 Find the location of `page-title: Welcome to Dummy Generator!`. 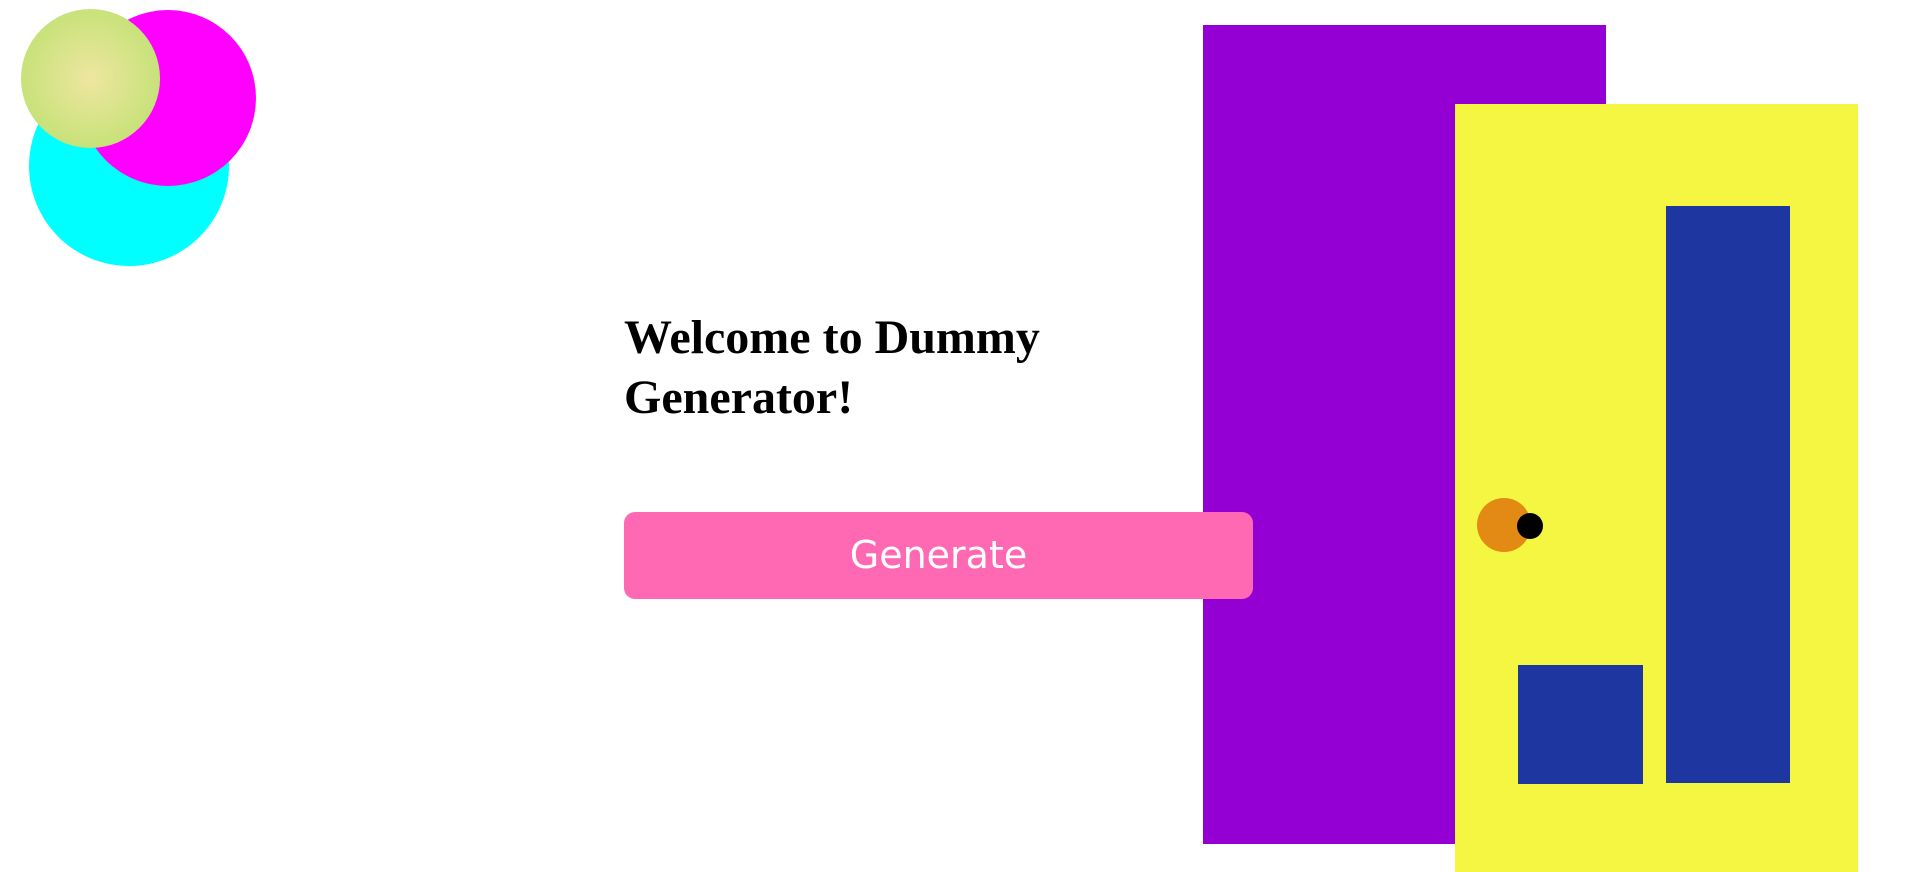

page-title: Welcome to Dummy Generator! is located at coordinates (832, 367).